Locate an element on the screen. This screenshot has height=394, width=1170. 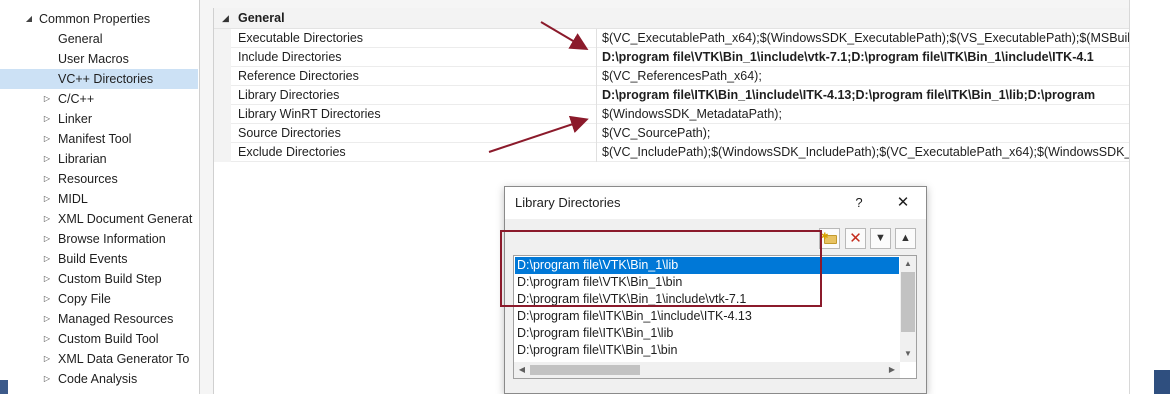
property-row-source-directories: Source Directories $(VC_SourcePath); is located at coordinates (672, 133).